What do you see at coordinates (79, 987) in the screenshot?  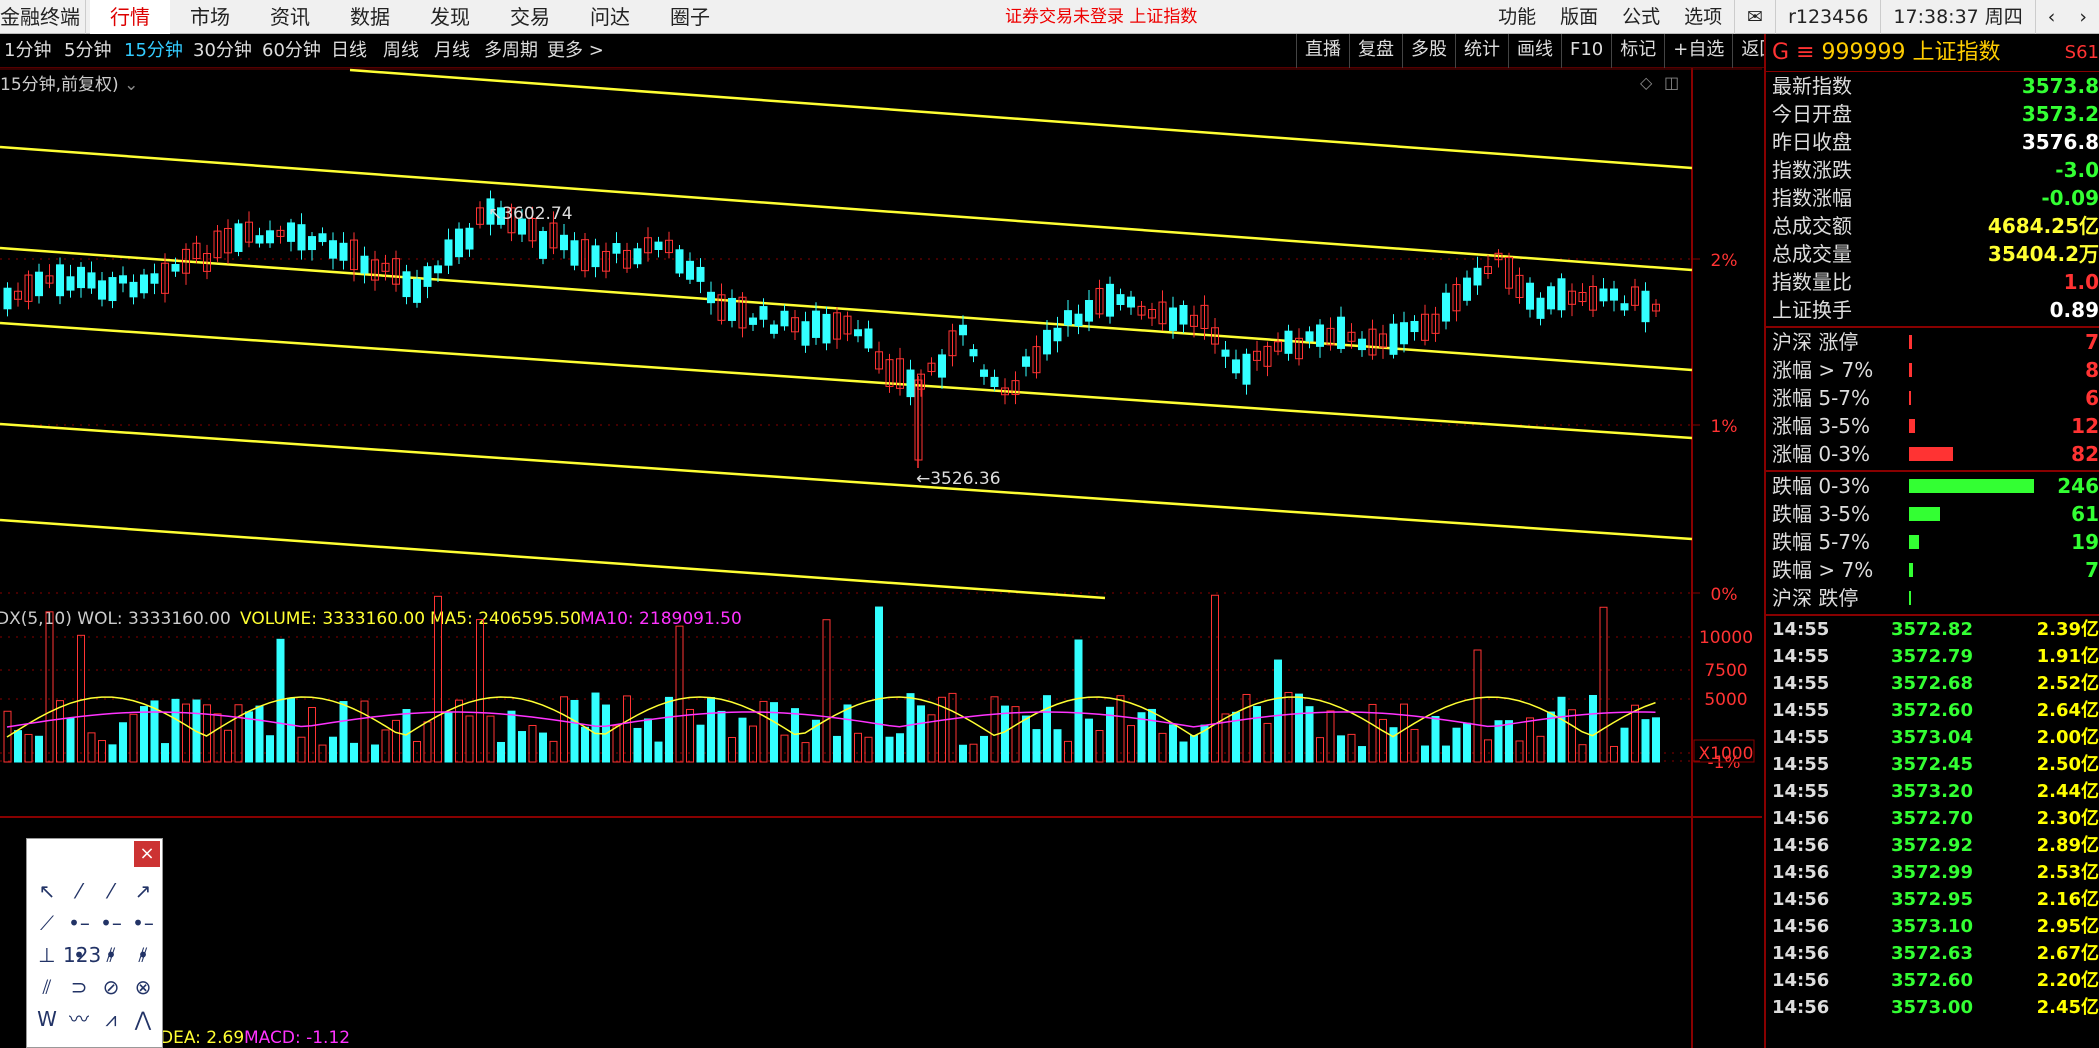 I see `draw-tool-13: ⊃` at bounding box center [79, 987].